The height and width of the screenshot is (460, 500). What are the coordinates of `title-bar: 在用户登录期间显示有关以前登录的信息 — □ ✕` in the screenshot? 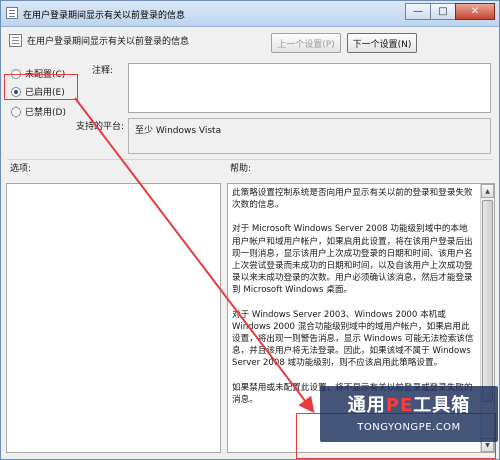 It's located at (250, 14).